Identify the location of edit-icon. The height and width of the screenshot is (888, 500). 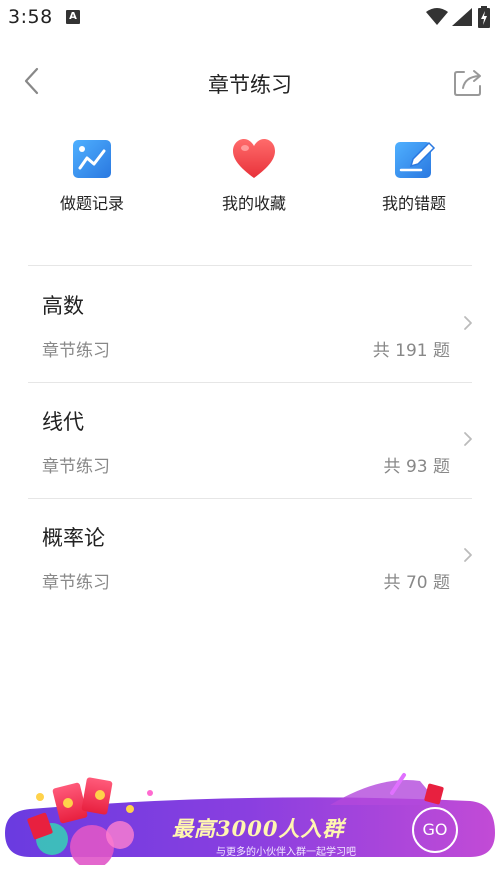
(415, 159).